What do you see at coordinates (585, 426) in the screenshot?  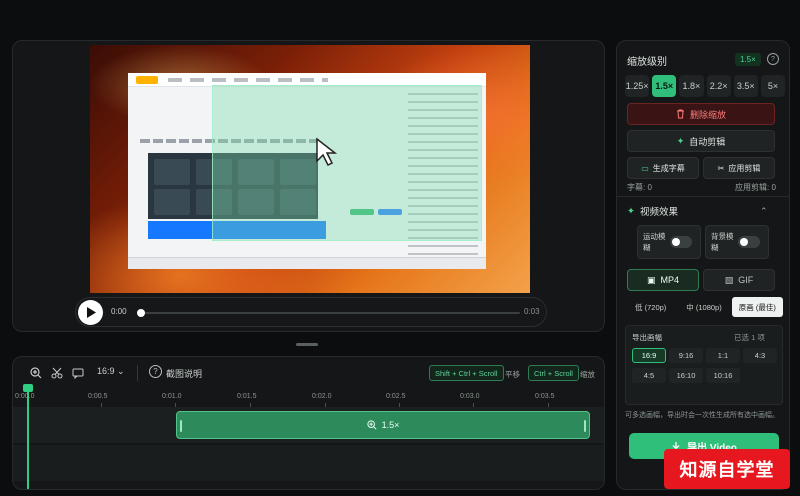 I see `clip-grip-right` at bounding box center [585, 426].